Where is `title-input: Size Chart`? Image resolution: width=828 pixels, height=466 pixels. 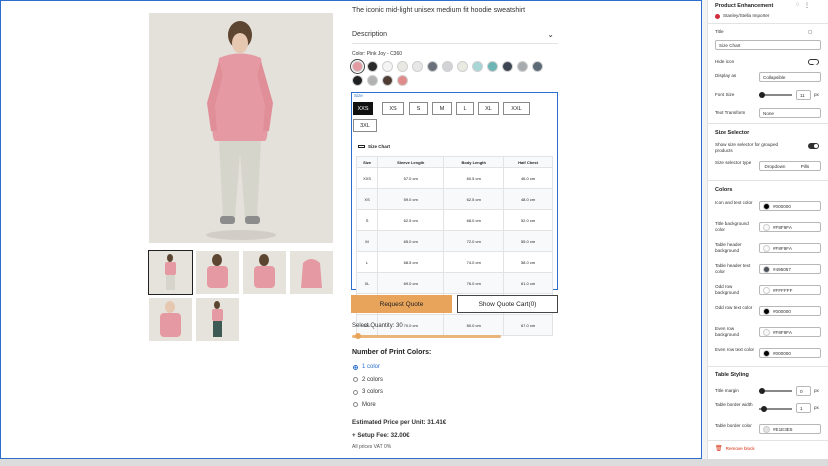 title-input: Size Chart is located at coordinates (768, 45).